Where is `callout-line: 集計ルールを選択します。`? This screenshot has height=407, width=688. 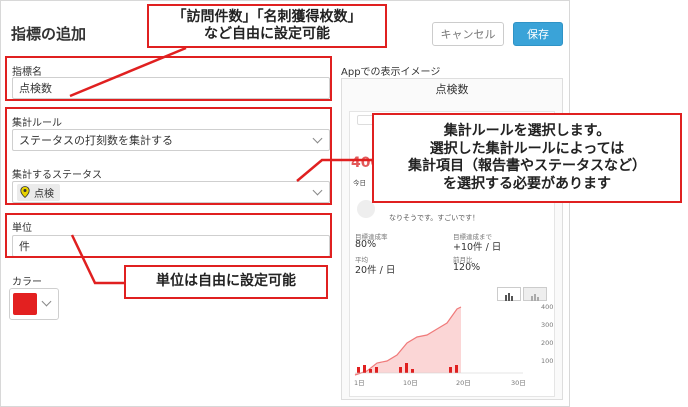 callout-line: 集計ルールを選択します。 is located at coordinates (527, 131).